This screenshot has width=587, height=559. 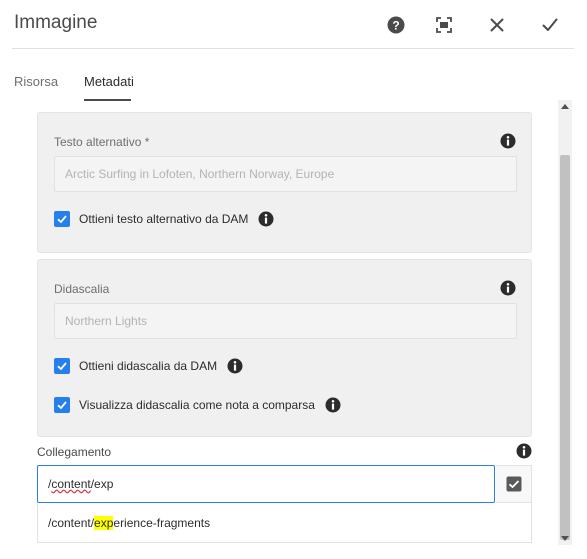 I want to click on suggestion-match-highlight: exp, so click(x=104, y=523).